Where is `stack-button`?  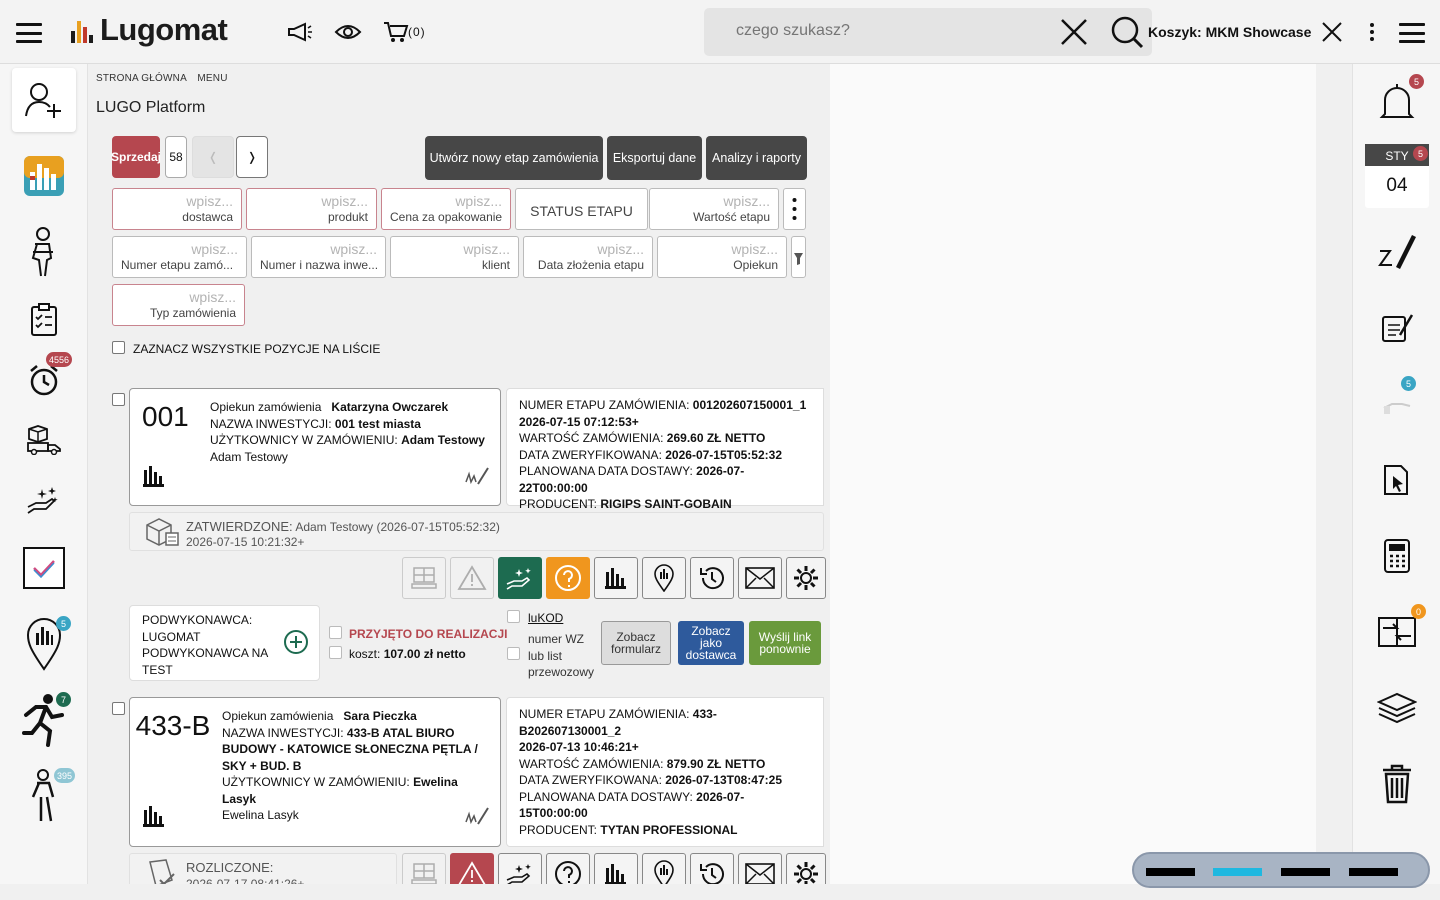 stack-button is located at coordinates (1397, 708).